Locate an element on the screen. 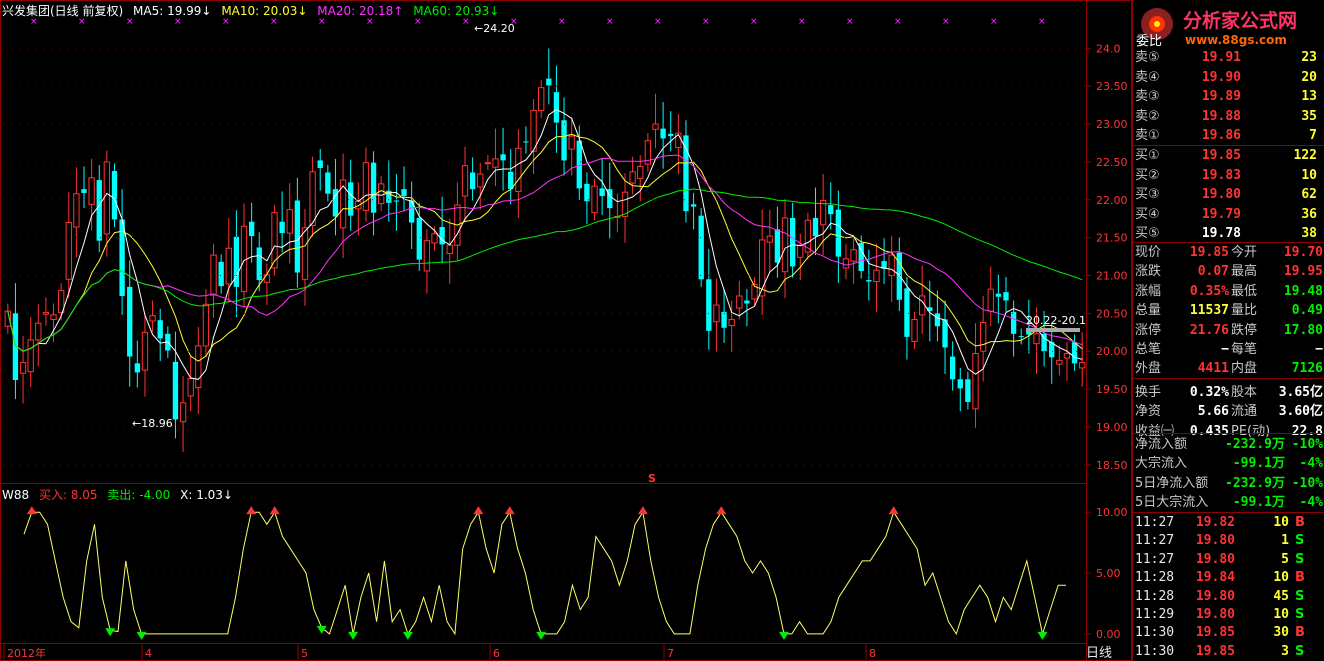 The image size is (1324, 661). order-volume: 7 is located at coordinates (1313, 136).